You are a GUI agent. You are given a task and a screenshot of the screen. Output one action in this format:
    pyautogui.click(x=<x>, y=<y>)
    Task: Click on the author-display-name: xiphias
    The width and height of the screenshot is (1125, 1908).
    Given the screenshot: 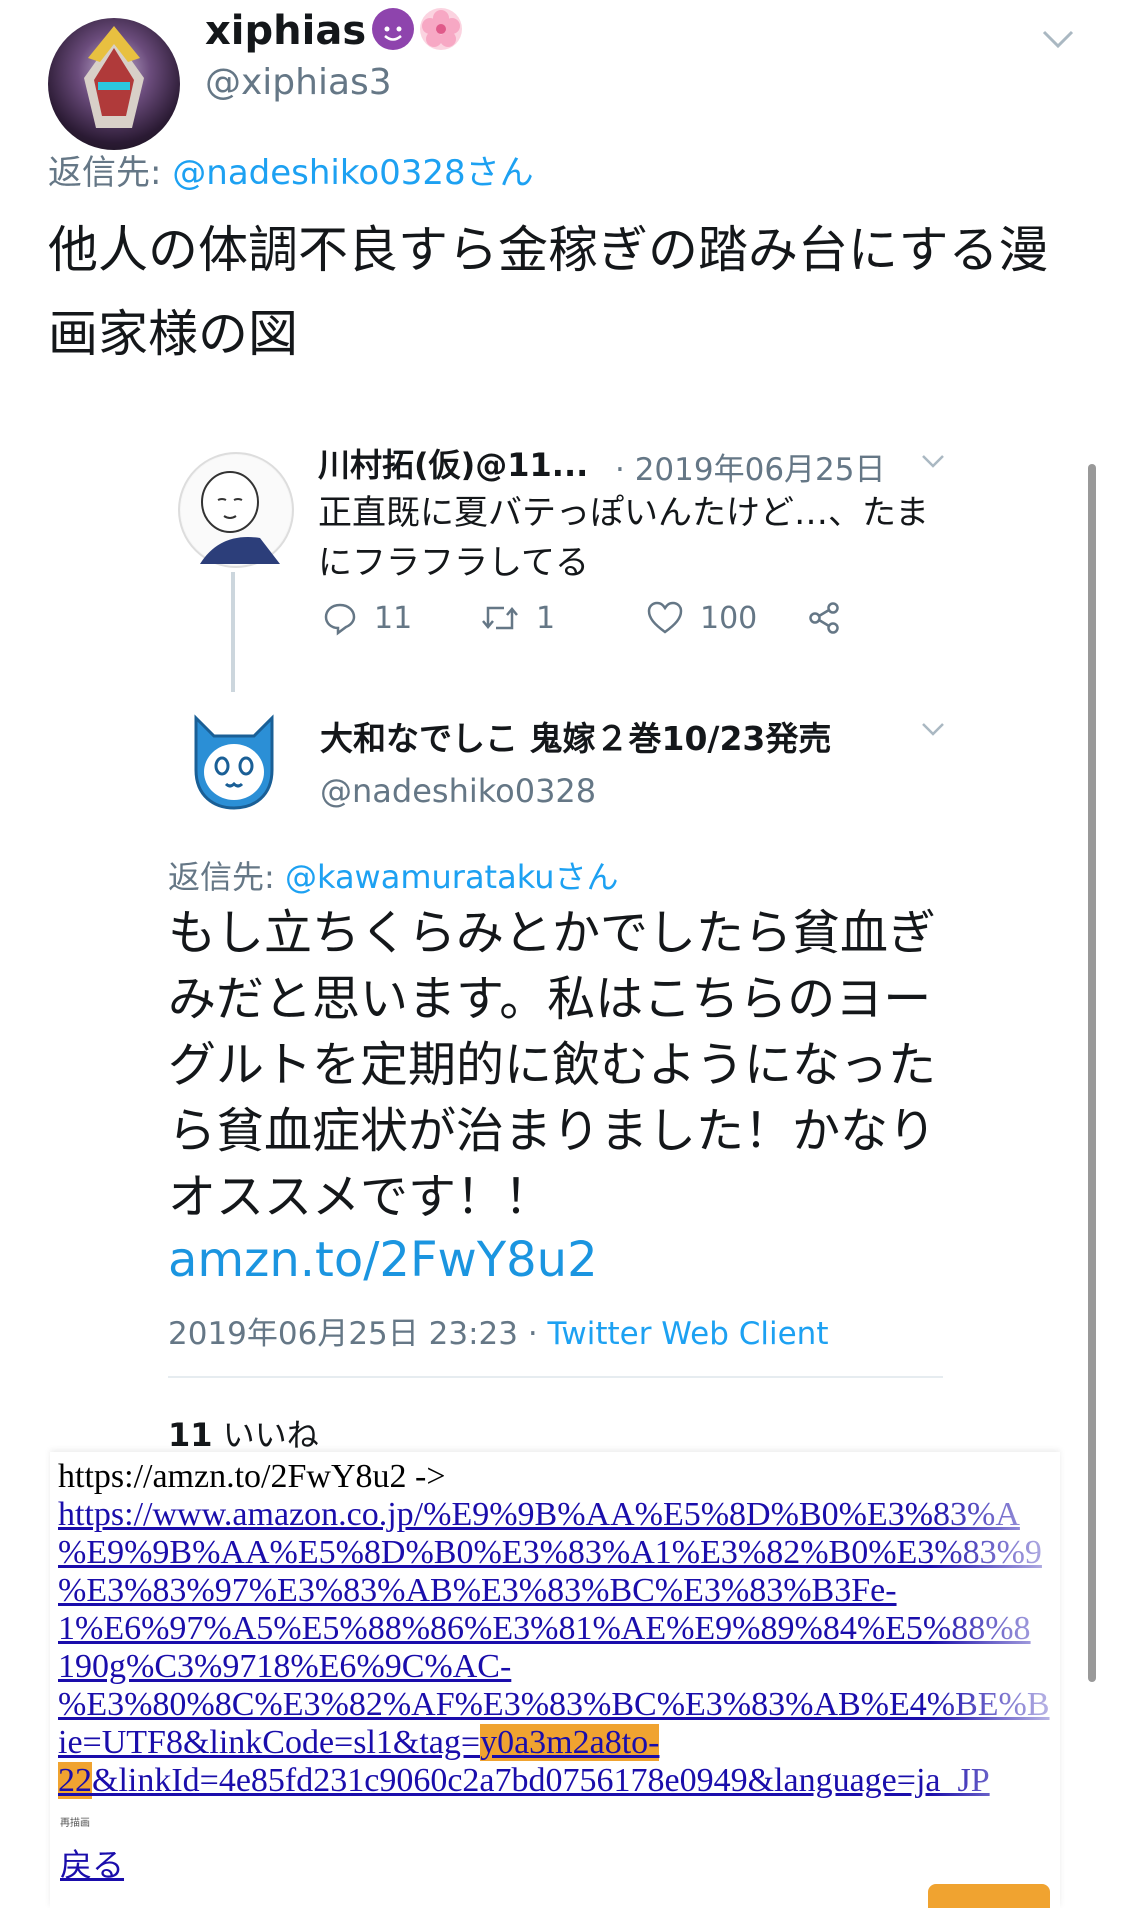 What is the action you would take?
    pyautogui.click(x=334, y=31)
    